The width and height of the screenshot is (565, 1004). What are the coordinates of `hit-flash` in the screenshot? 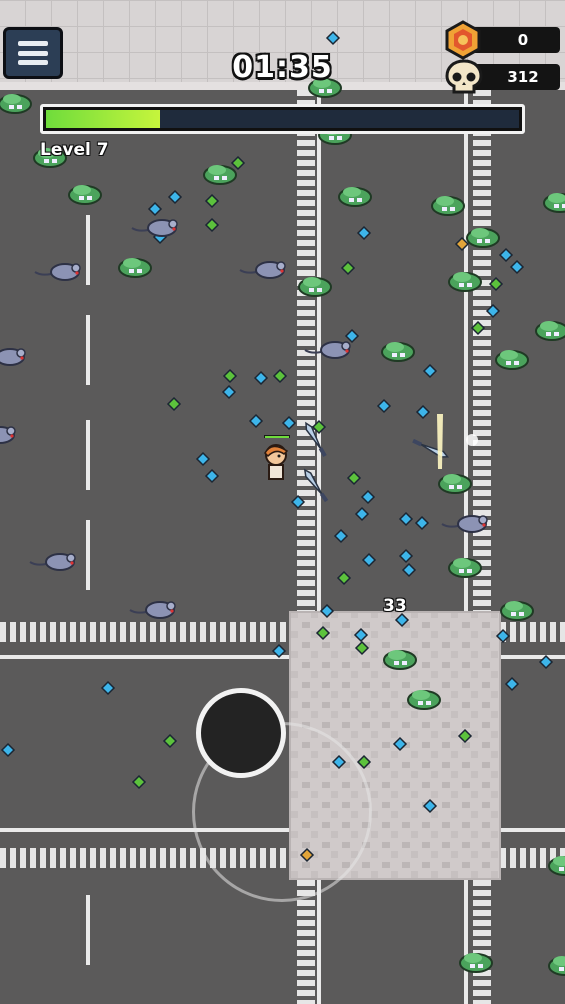 It's located at (457, 441).